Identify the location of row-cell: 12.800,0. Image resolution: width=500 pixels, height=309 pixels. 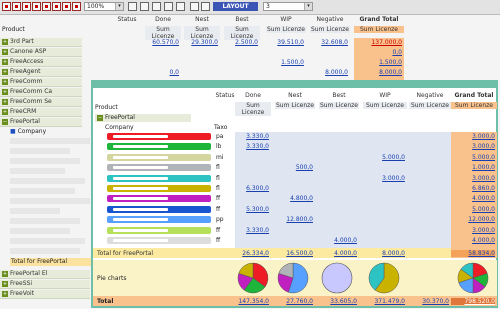
(294, 219).